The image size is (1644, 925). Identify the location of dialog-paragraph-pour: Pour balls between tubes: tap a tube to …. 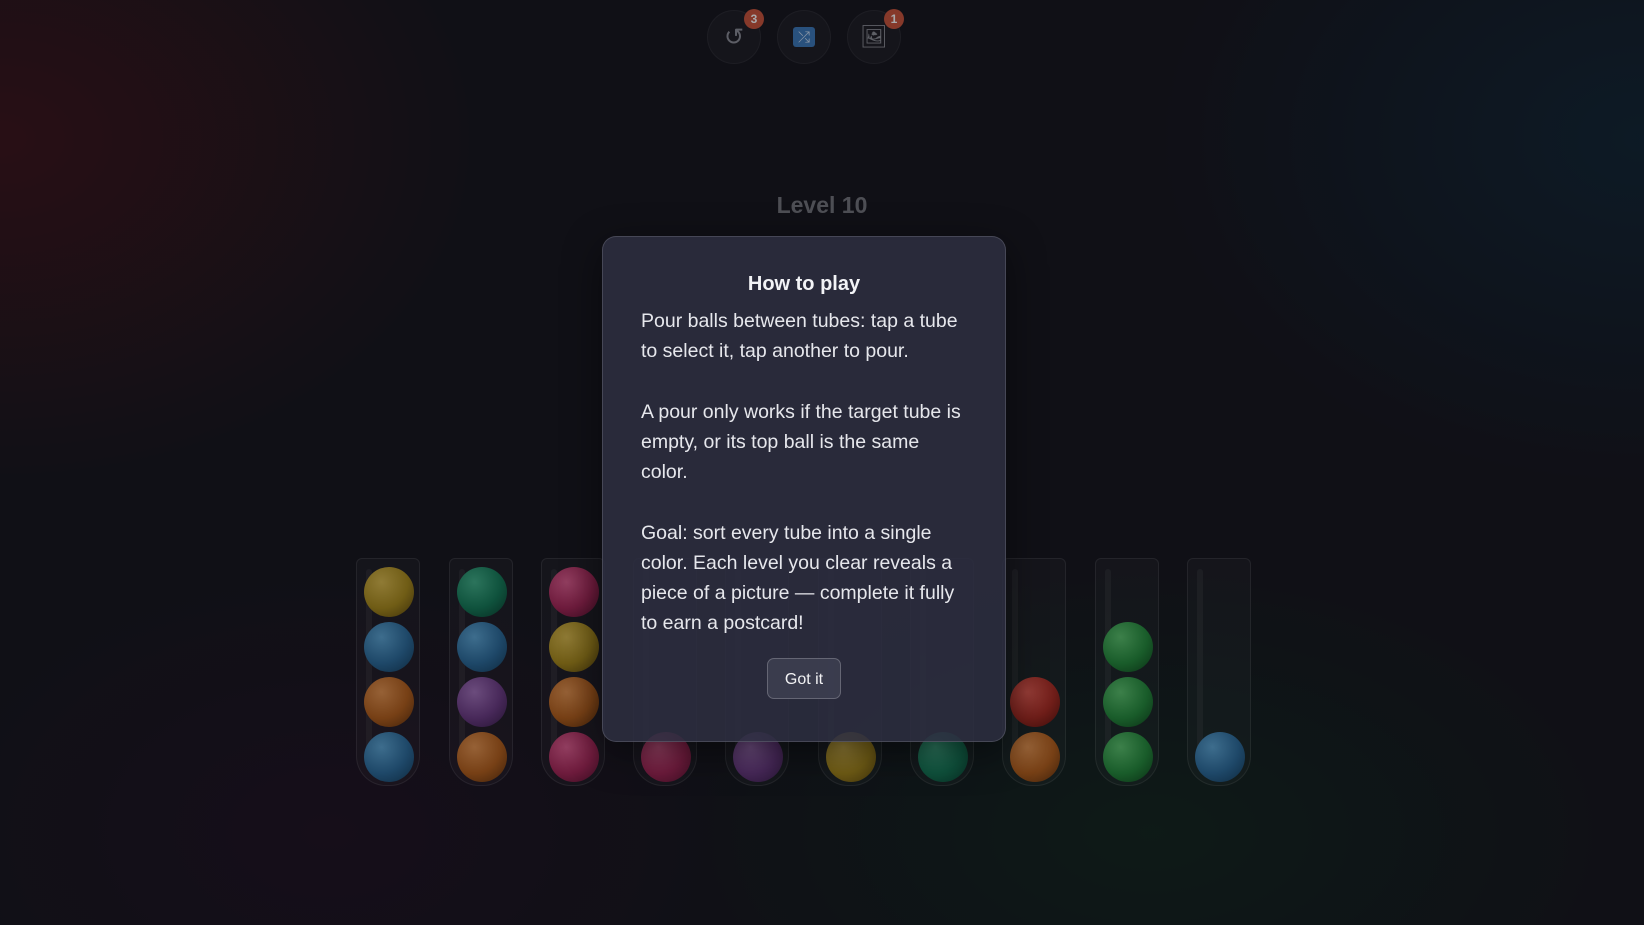
(799, 336).